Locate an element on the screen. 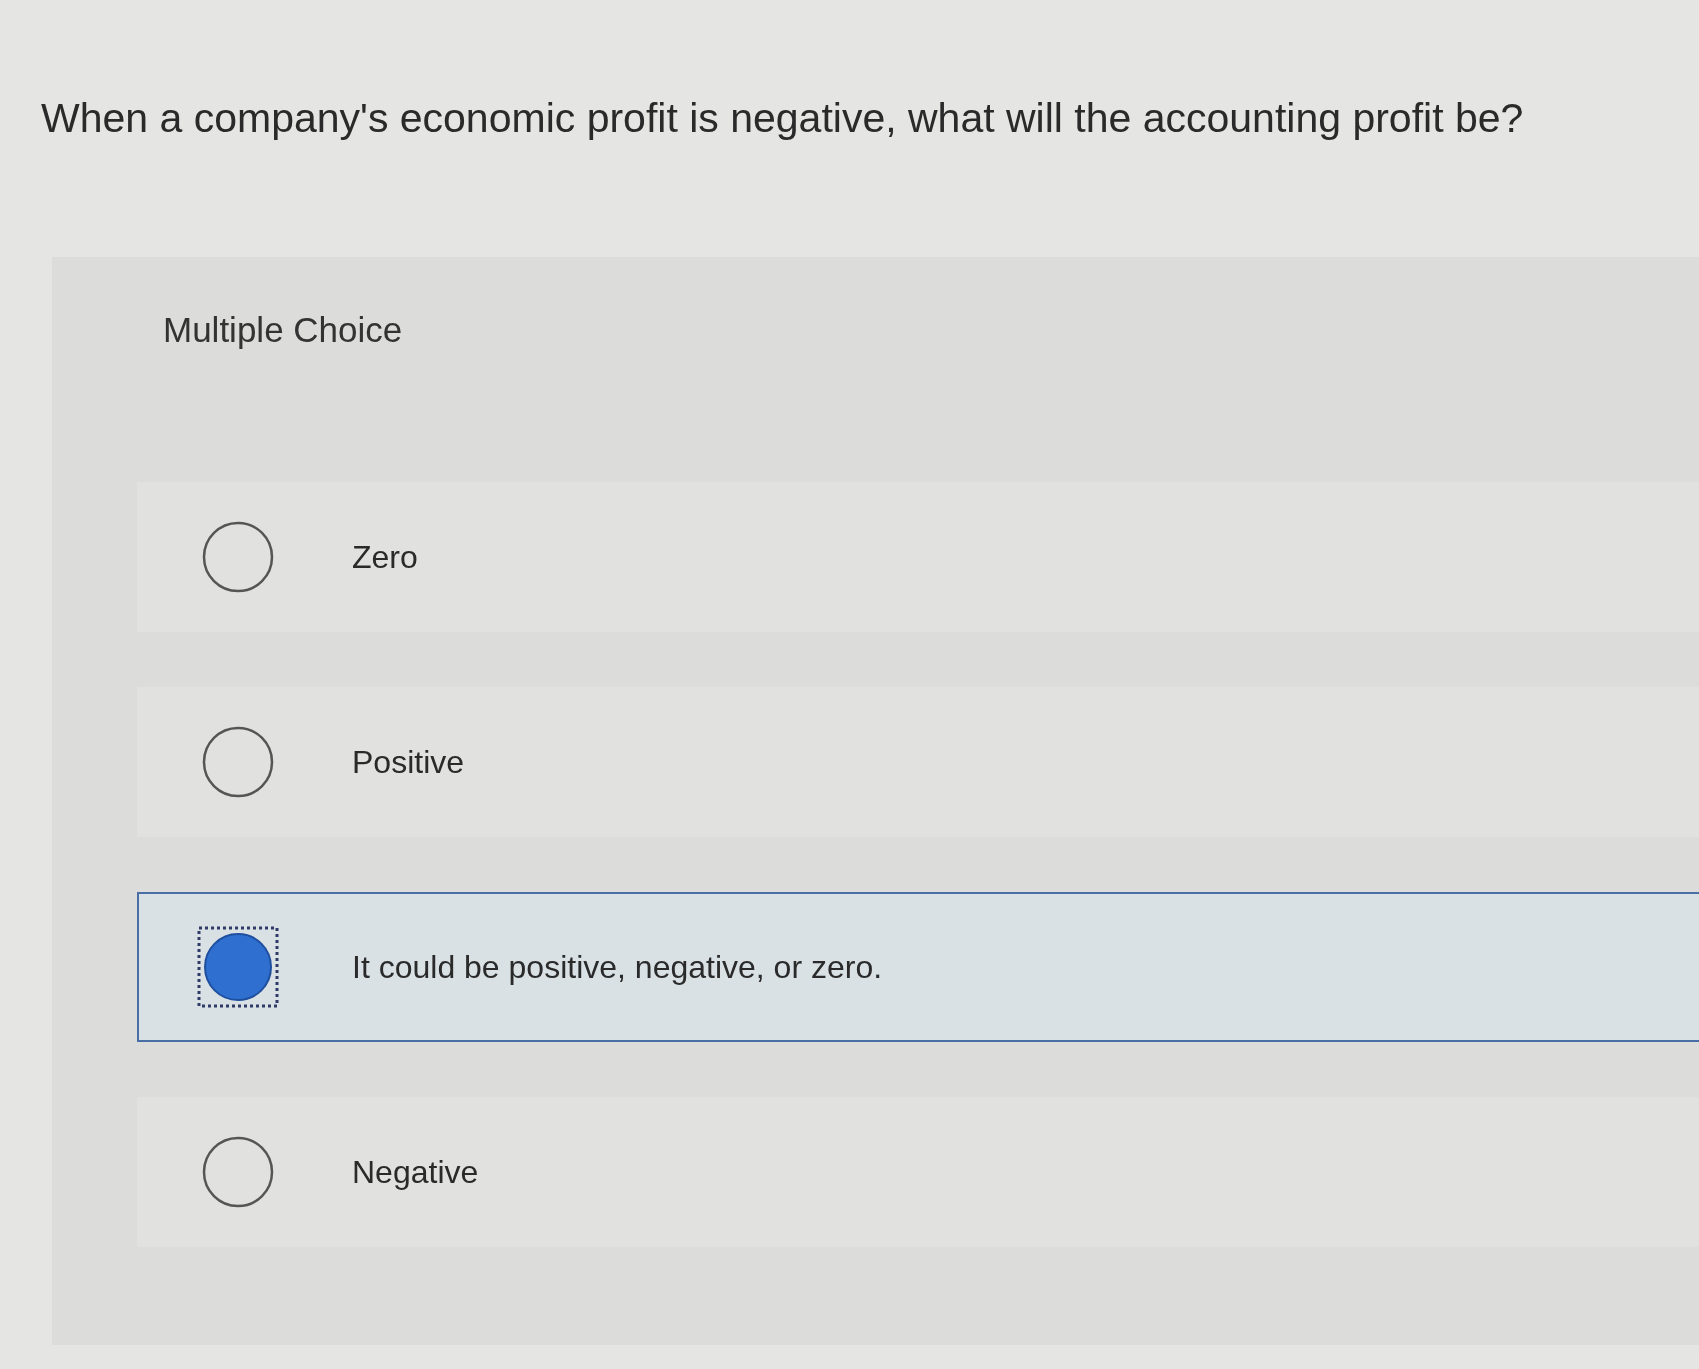  option-card: Zero is located at coordinates (918, 557).